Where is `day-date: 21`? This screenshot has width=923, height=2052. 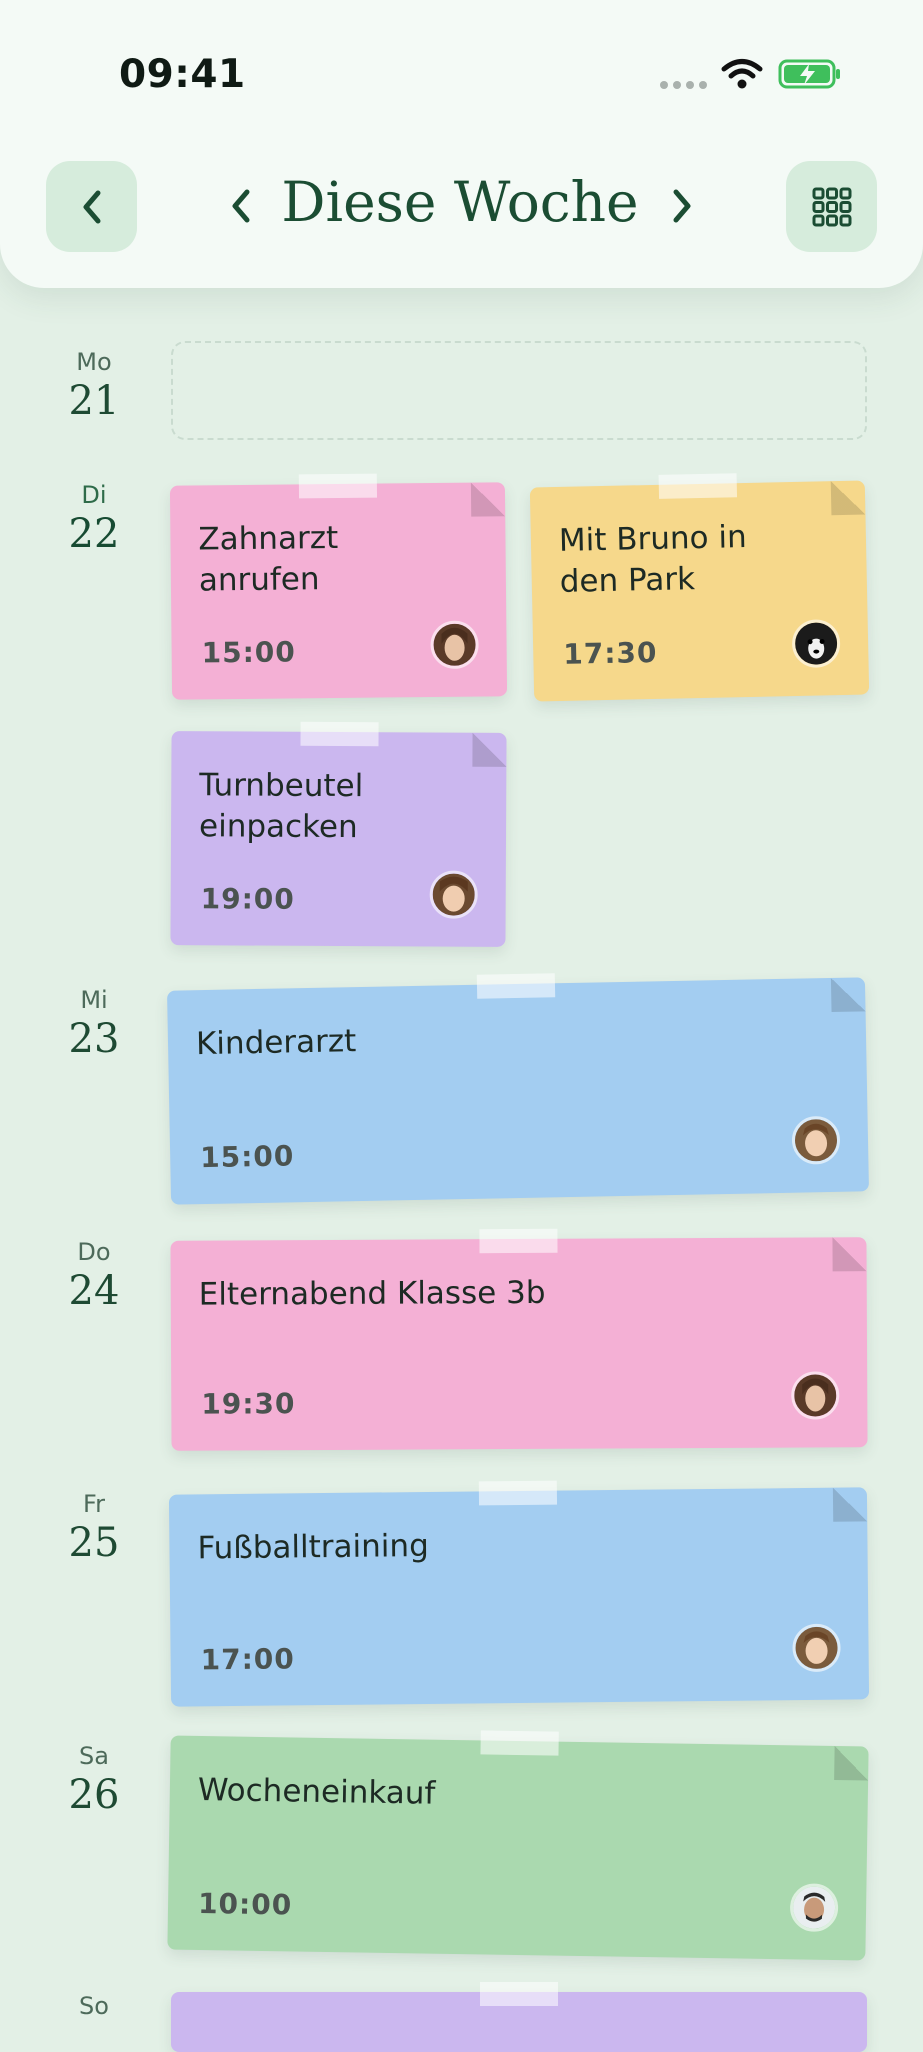
day-date: 21 is located at coordinates (94, 401).